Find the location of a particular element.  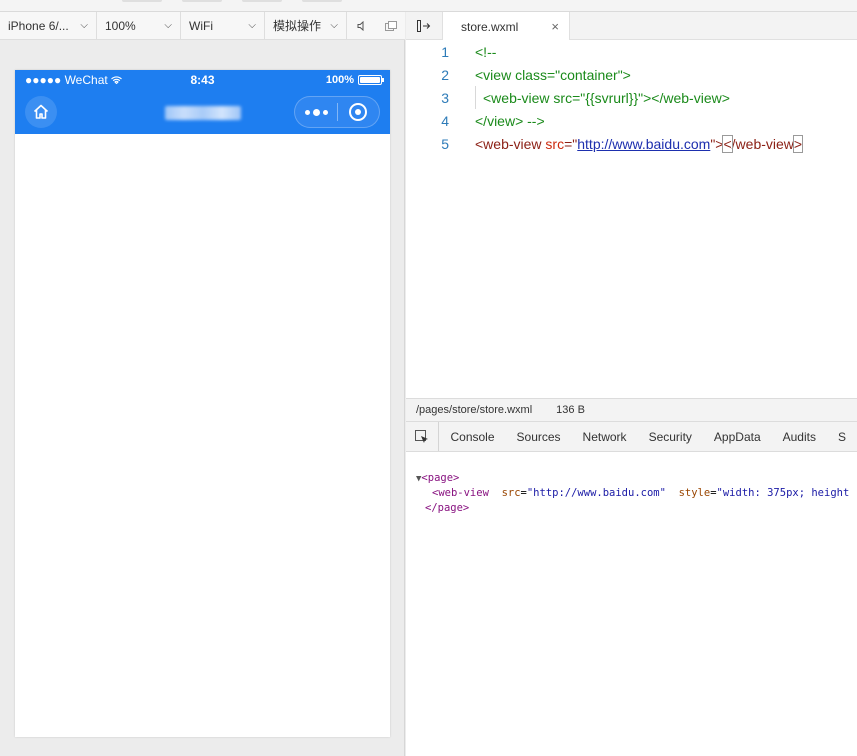

code-tag: <web-view is located at coordinates (508, 143).